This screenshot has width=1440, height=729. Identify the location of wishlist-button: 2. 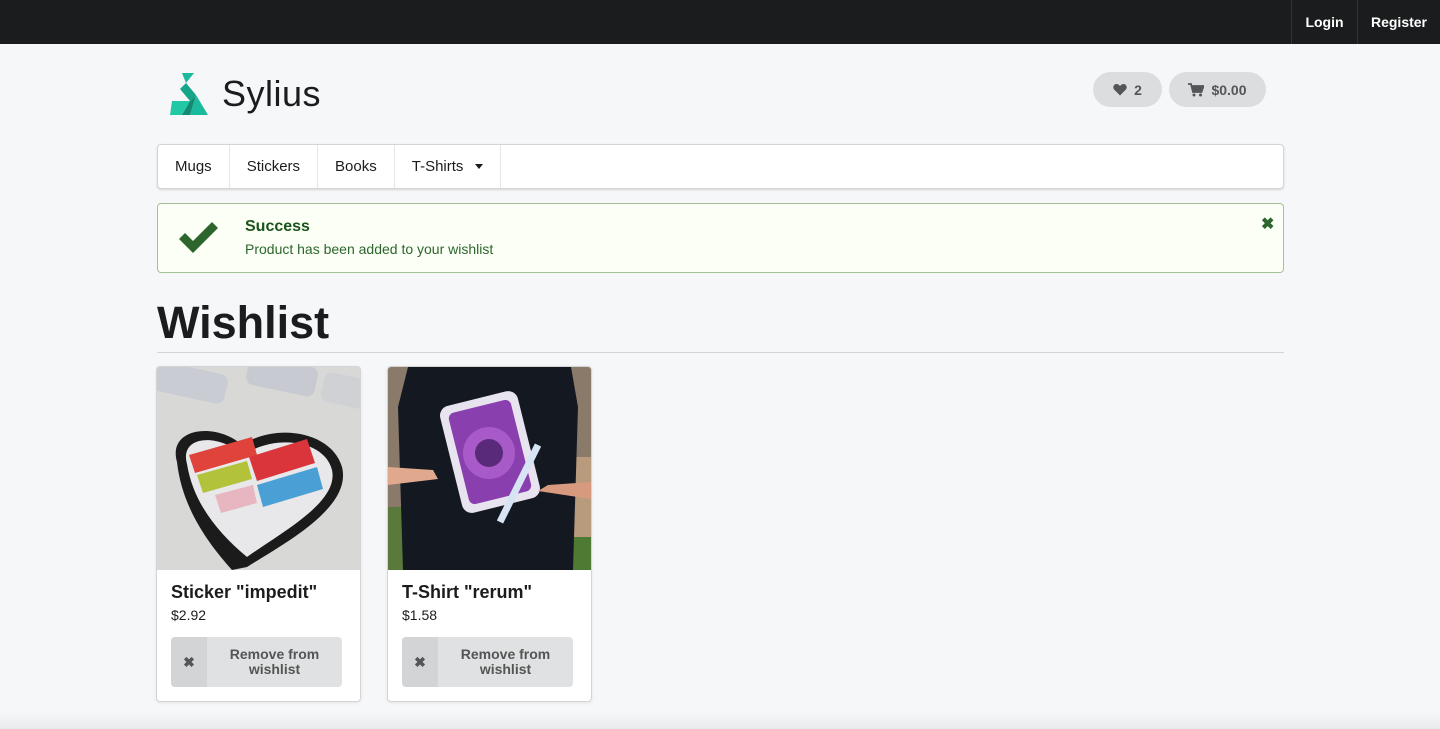
(1127, 89).